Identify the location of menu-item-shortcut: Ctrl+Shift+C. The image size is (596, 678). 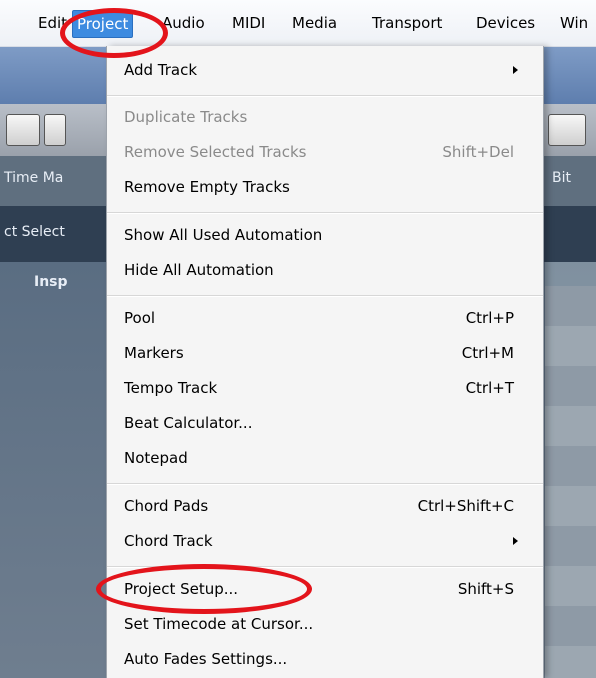
(465, 506).